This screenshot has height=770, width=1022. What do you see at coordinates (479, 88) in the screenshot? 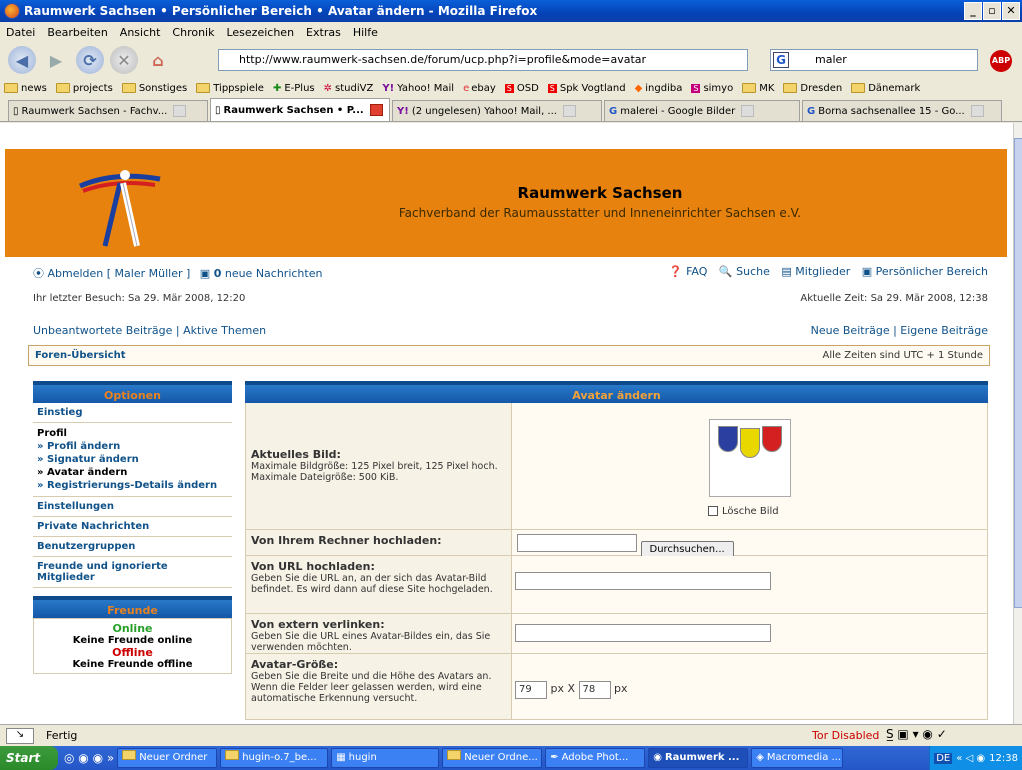
I see `bookmark-ebay: e ebay` at bounding box center [479, 88].